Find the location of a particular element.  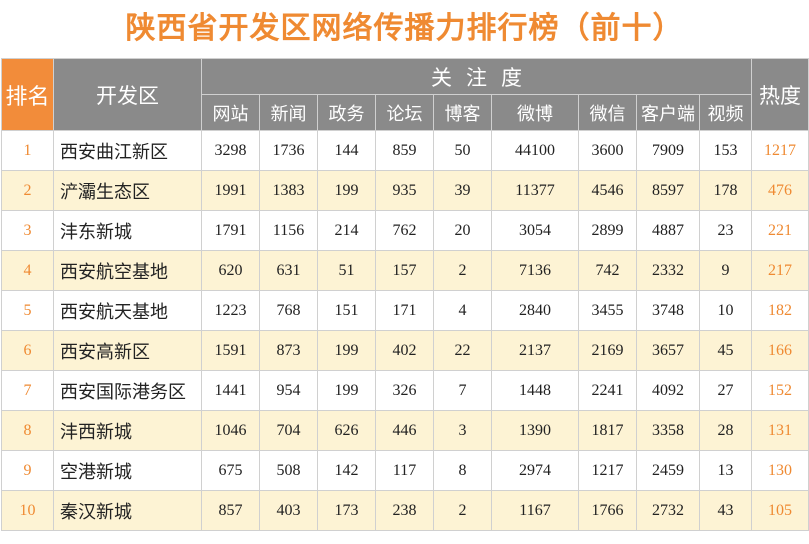

metric-cell: 1156 is located at coordinates (288, 230).